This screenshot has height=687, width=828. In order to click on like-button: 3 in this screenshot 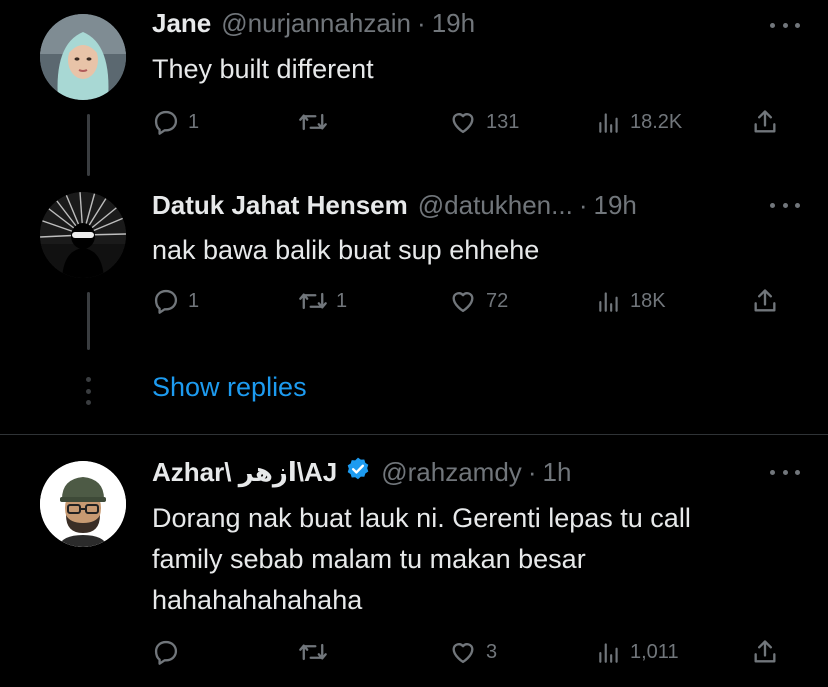, I will do `click(472, 652)`.